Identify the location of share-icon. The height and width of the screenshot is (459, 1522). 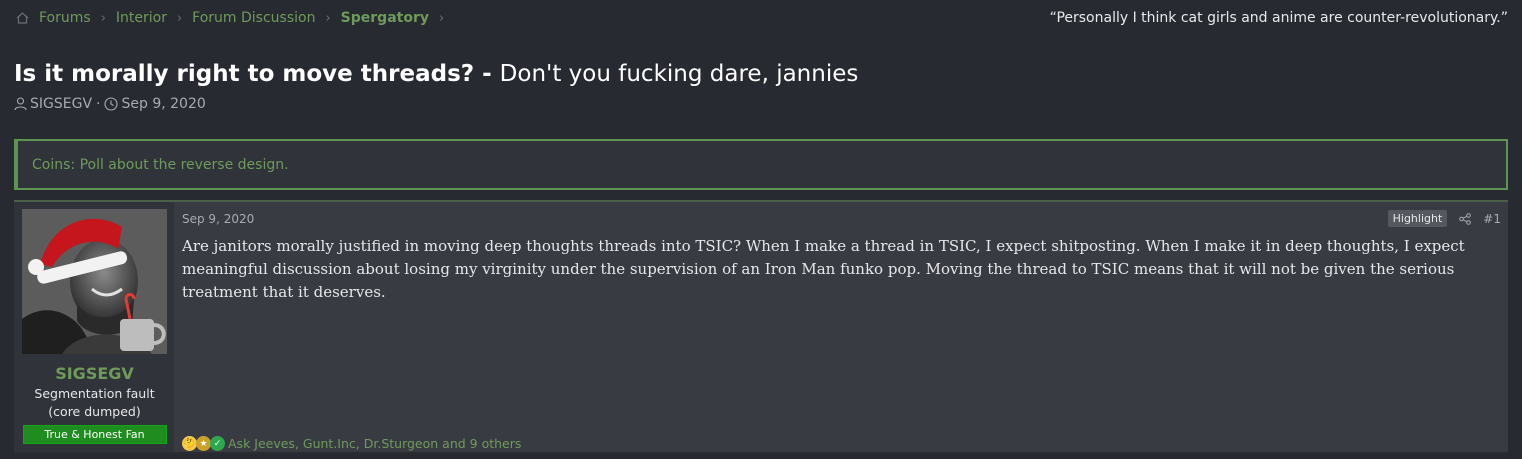
(1465, 218).